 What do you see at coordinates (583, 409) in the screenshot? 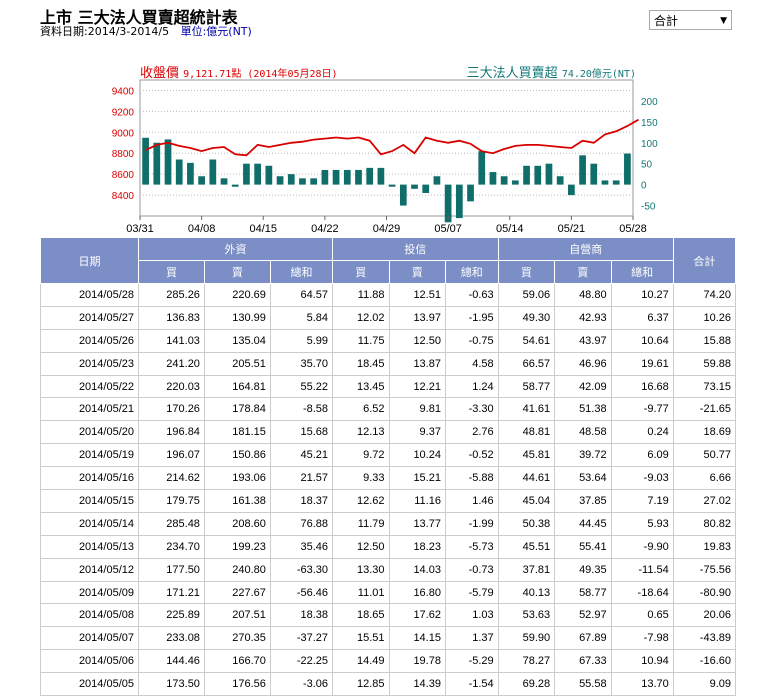
I see `value-cell: 51.38` at bounding box center [583, 409].